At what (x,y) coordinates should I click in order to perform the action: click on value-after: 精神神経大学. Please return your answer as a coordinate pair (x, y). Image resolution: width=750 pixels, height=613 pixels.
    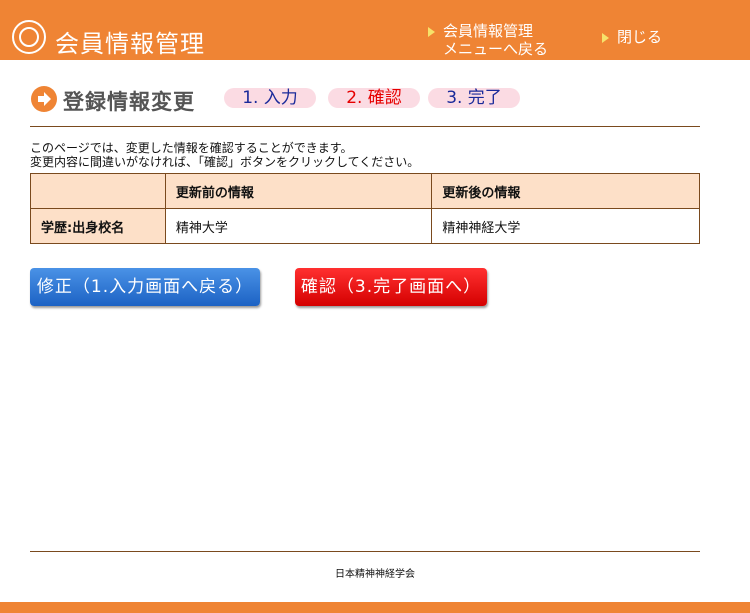
    Looking at the image, I should click on (565, 226).